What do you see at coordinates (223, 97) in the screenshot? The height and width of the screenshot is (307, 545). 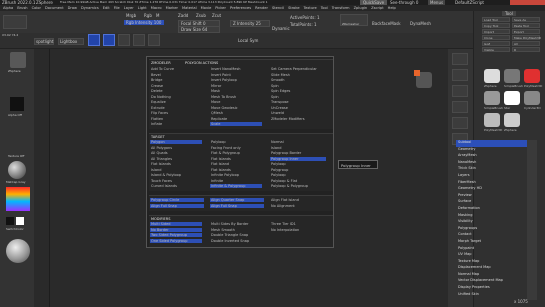 I see `menu-option: Mesh To Brush` at bounding box center [223, 97].